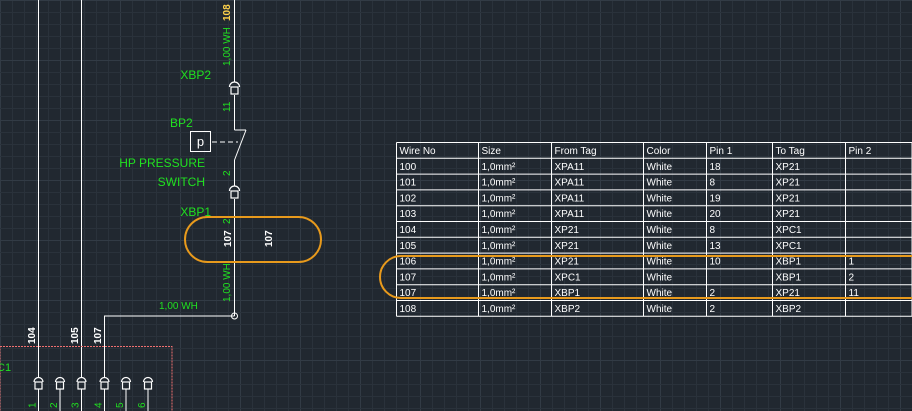 This screenshot has width=912, height=411. I want to click on table-cell: 18, so click(716, 167).